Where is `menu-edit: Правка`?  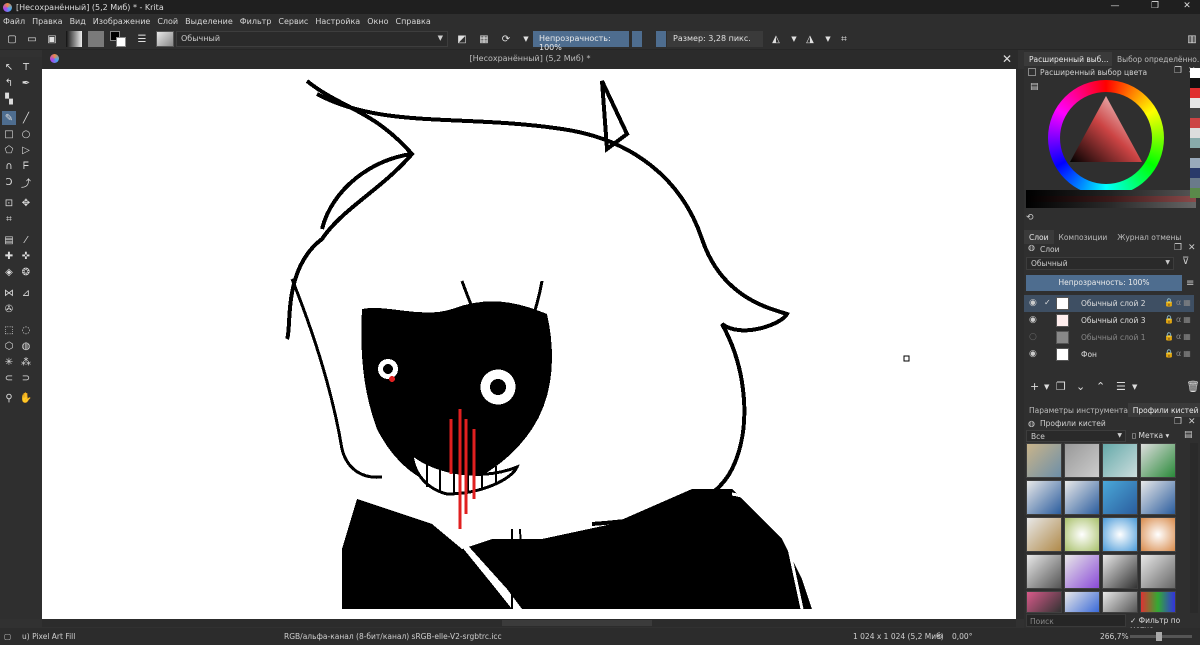 menu-edit: Правка is located at coordinates (47, 21).